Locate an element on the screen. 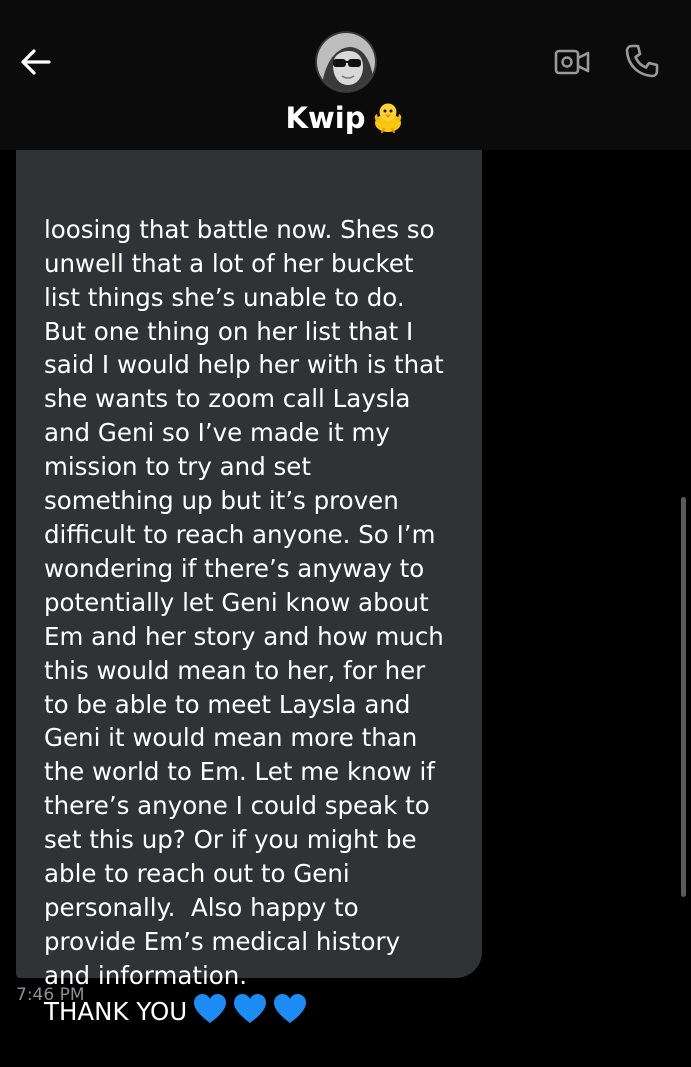 This screenshot has height=1067, width=691. message-line: potentially let Geni know about is located at coordinates (260, 603).